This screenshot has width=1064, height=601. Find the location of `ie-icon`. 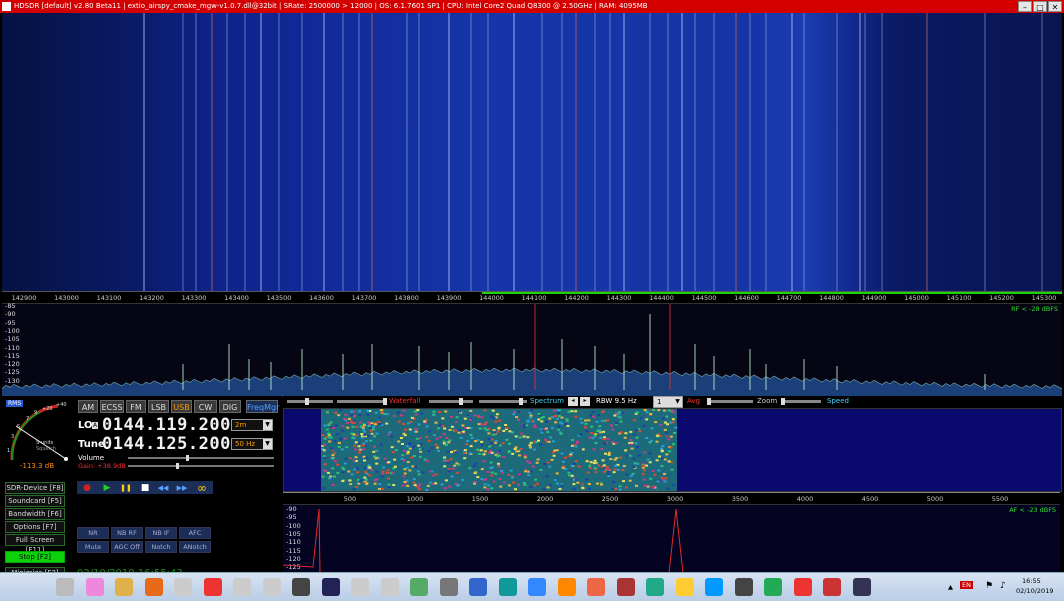

ie-icon is located at coordinates (537, 587).